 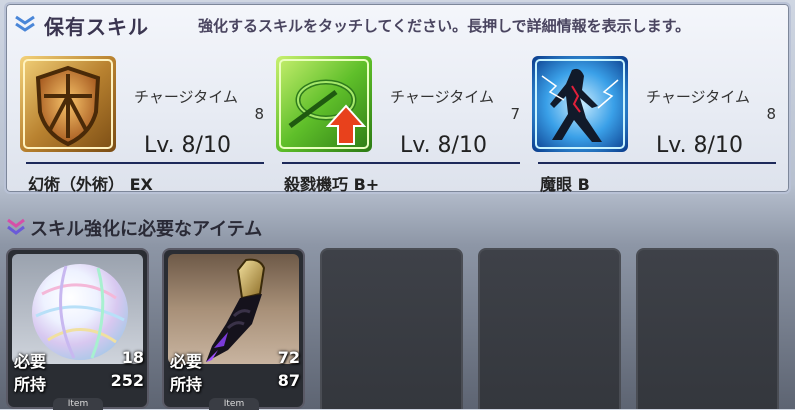 I want to click on item-slot-1: 必要 18 所持 252 Item, so click(x=77, y=329).